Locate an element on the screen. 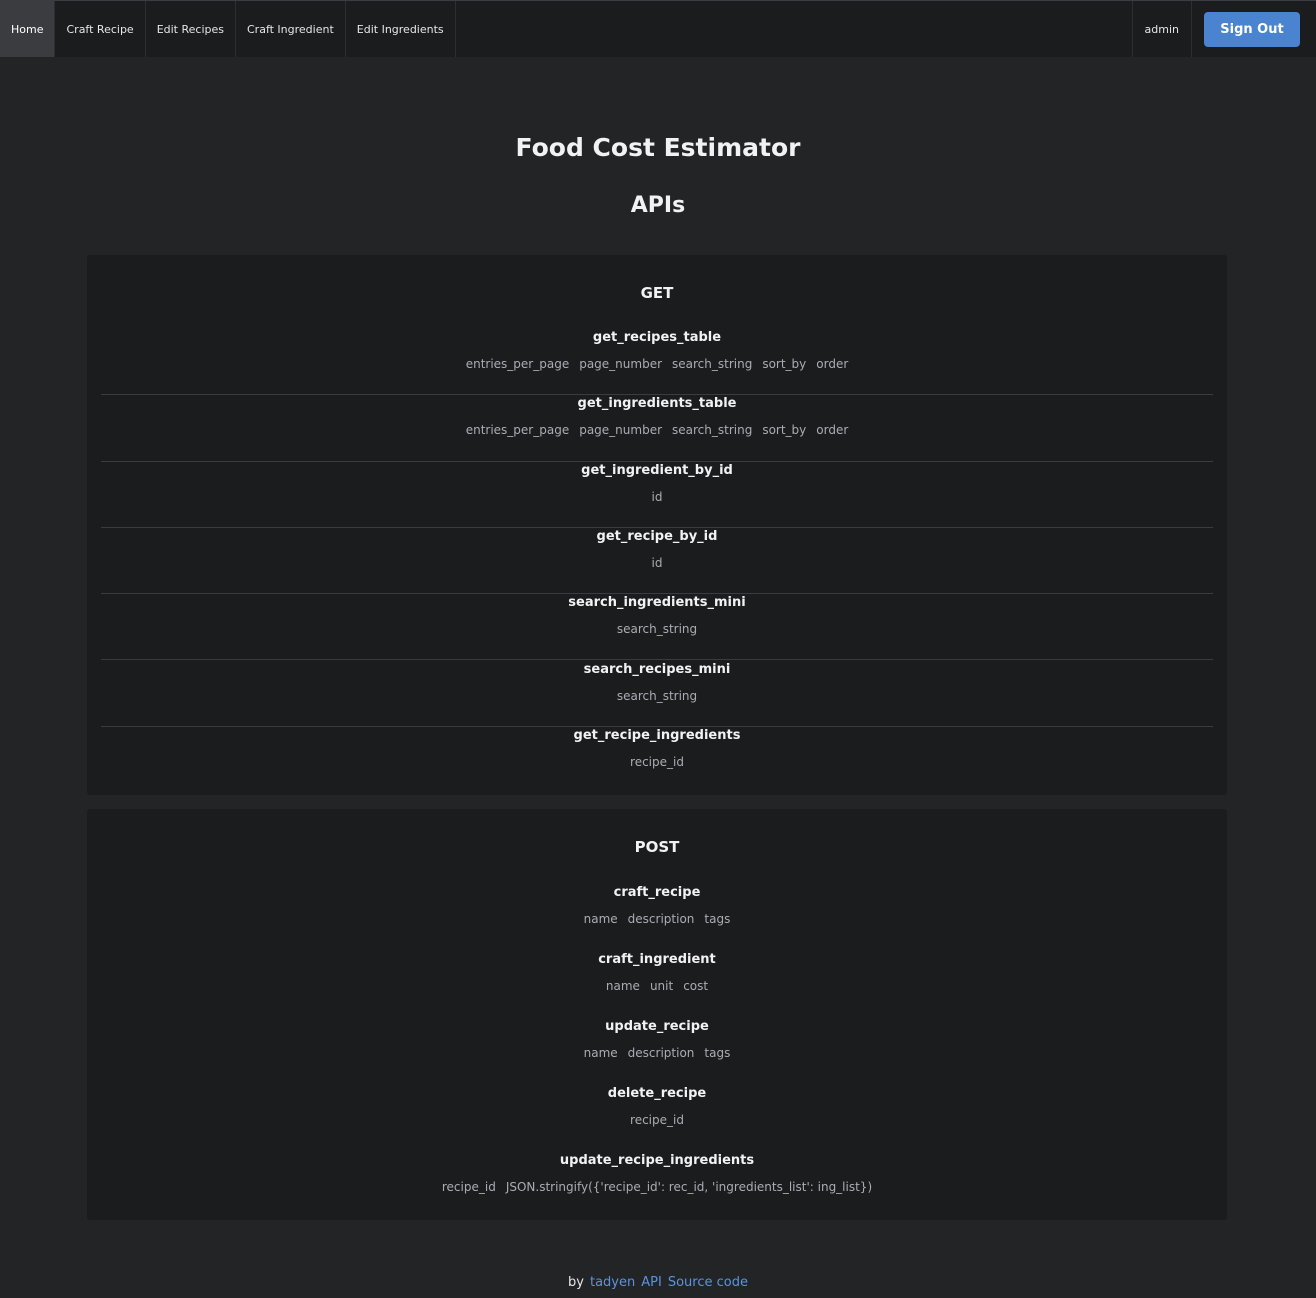 The image size is (1316, 1298). footer-api-link: API is located at coordinates (651, 1282).